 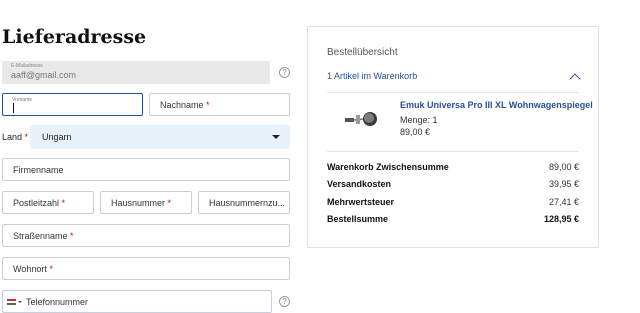 What do you see at coordinates (22, 100) in the screenshot?
I see `vorname-field-label: Vorname` at bounding box center [22, 100].